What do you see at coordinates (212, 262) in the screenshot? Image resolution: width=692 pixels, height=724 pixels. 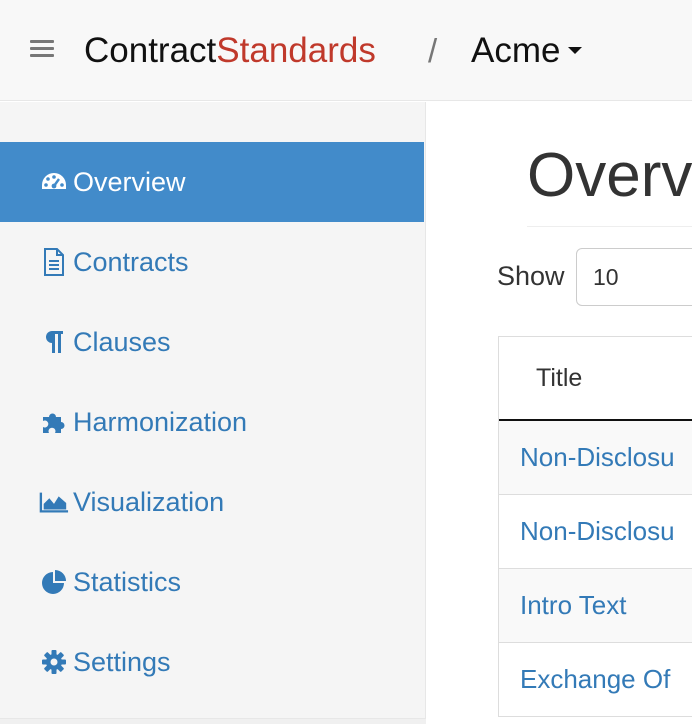 I see `sidebar-item-contracts: Contracts` at bounding box center [212, 262].